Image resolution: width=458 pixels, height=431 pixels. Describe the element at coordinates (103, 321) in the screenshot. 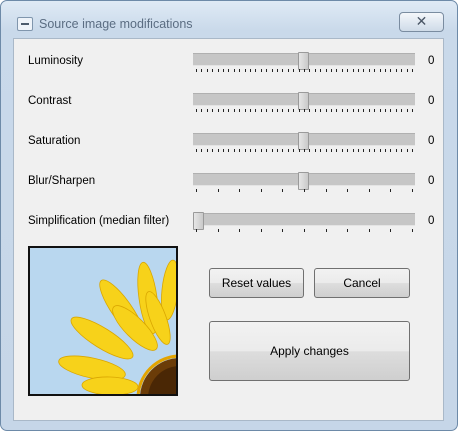

I see `source-image-preview` at that location.